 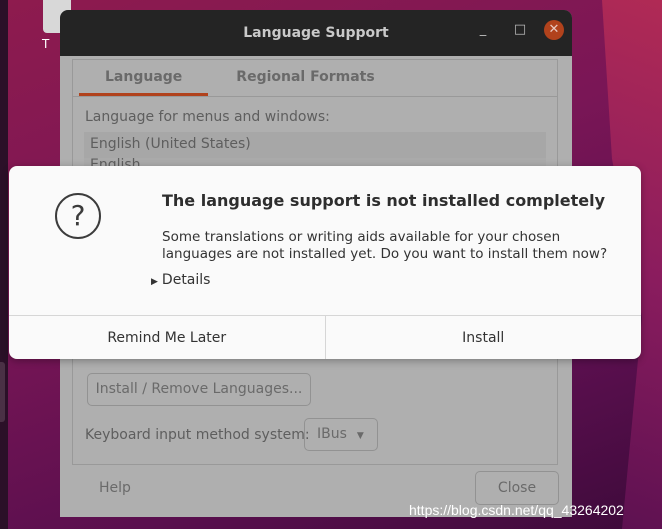 I want to click on chevron-down-icon: ▼, so click(x=360, y=436).